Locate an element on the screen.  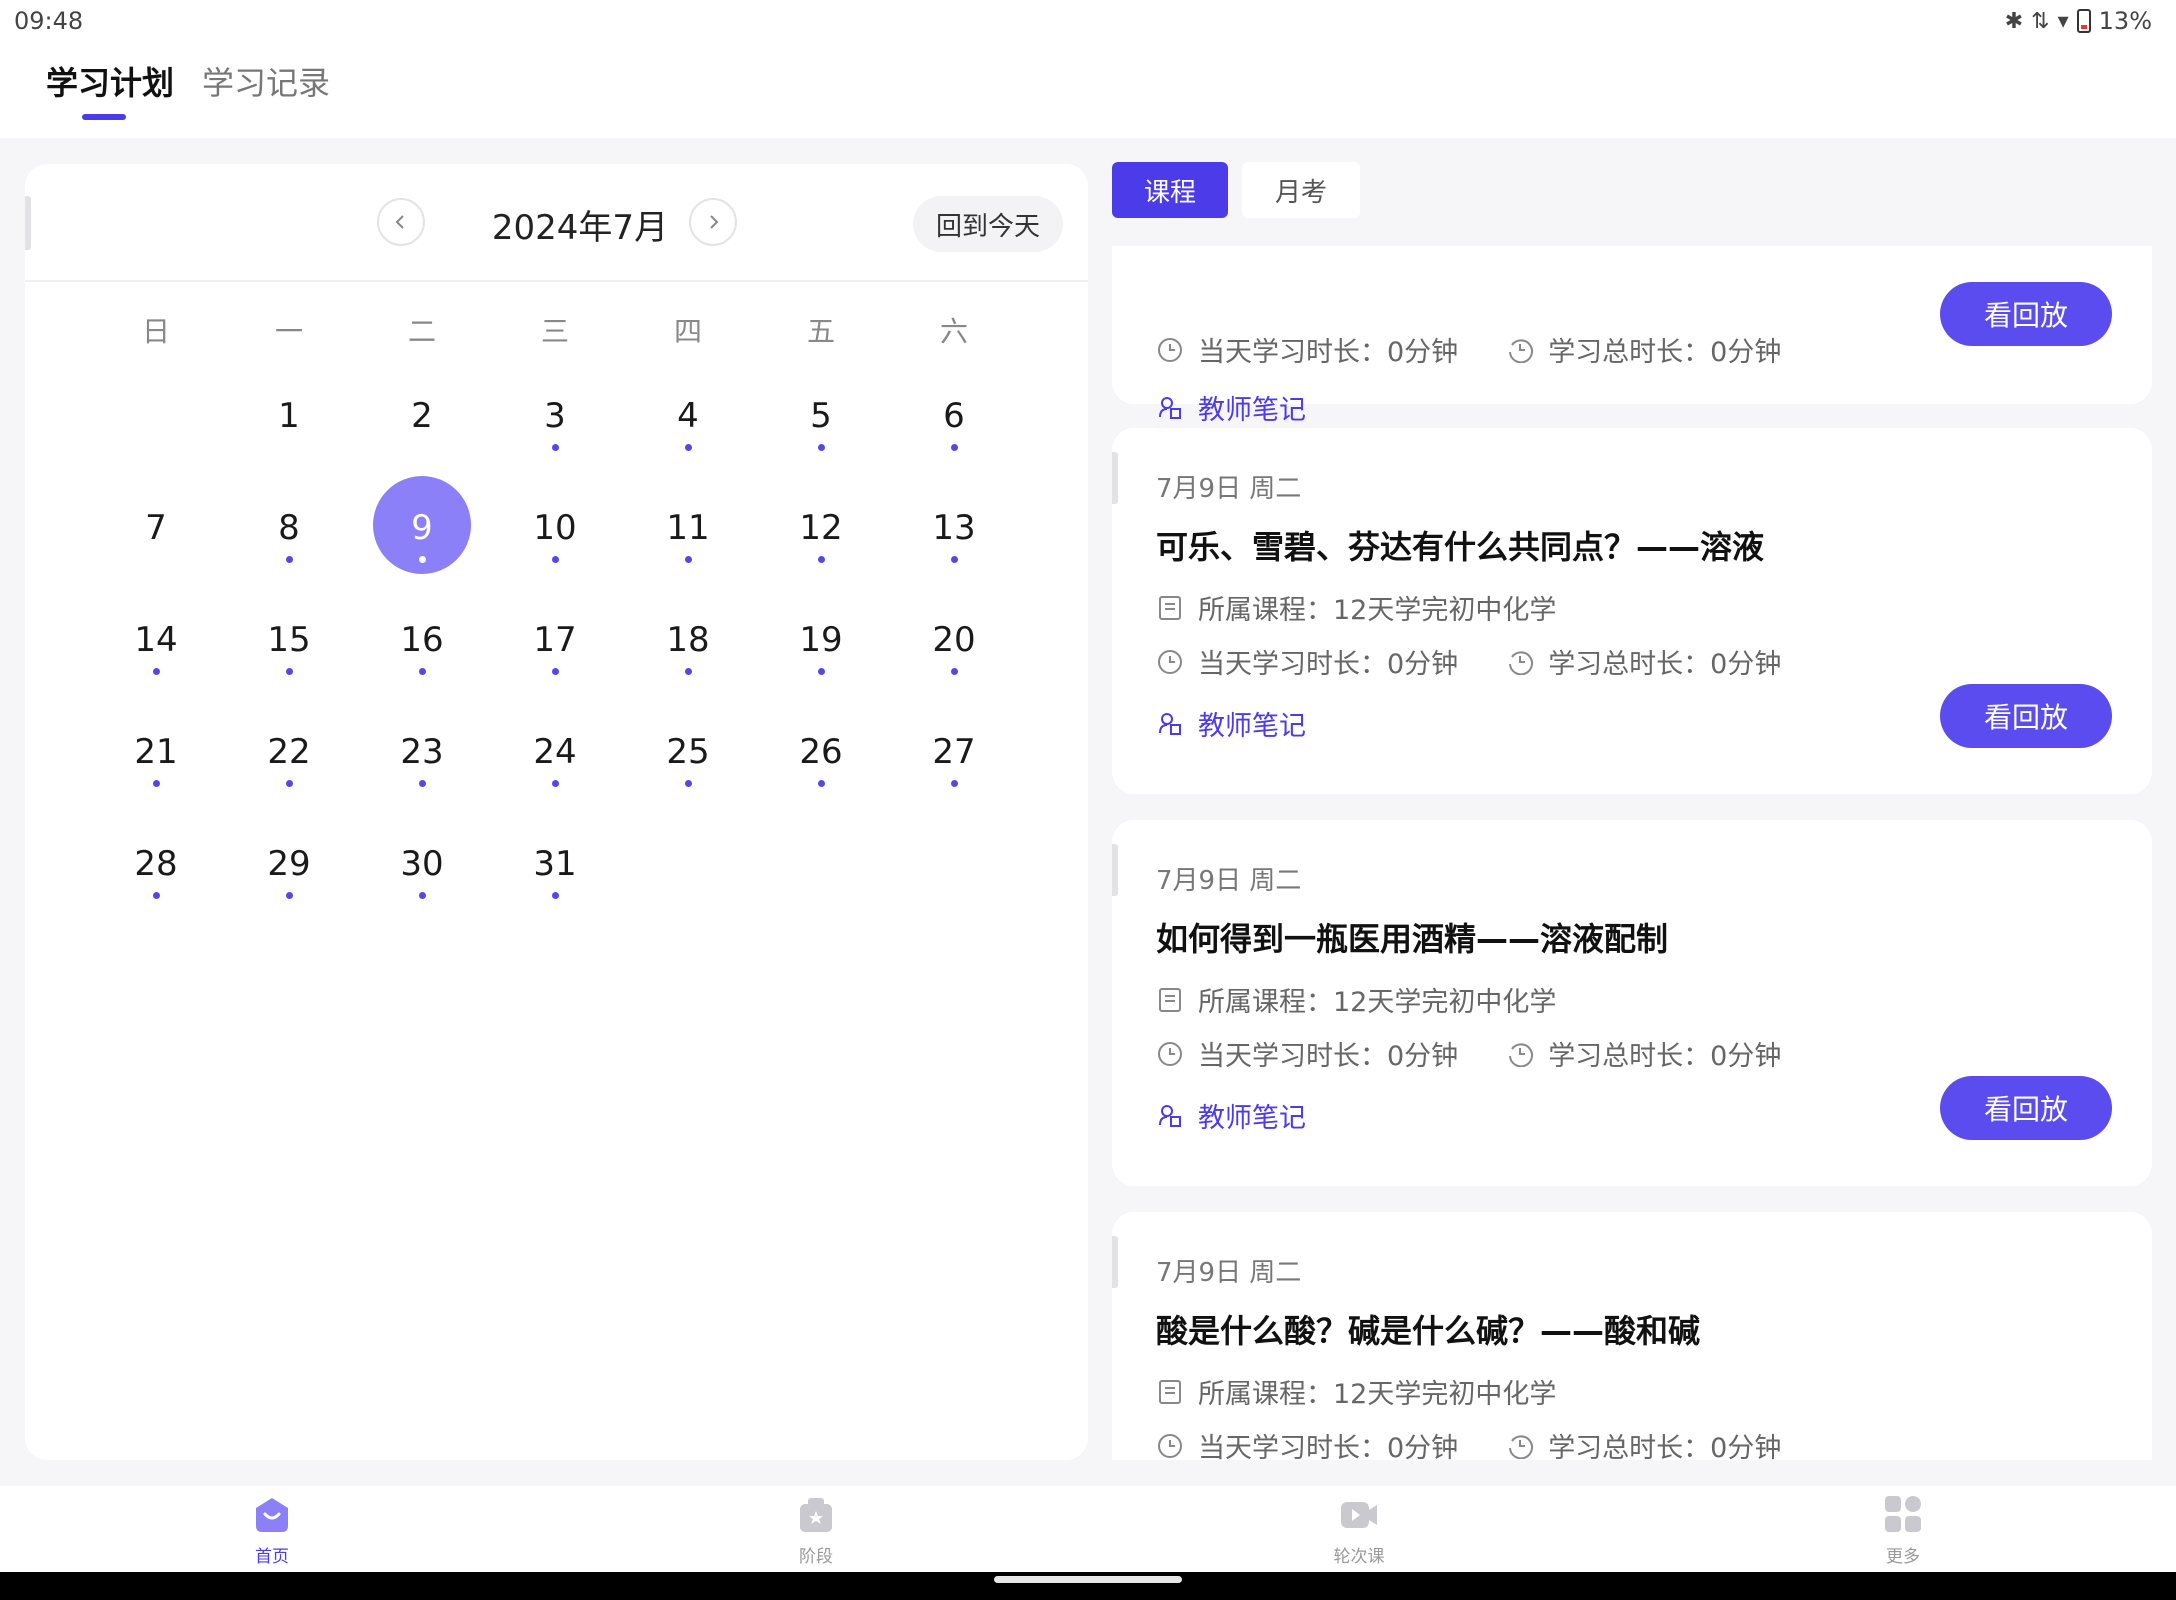
wifi-icon: ▾ is located at coordinates (2063, 21).